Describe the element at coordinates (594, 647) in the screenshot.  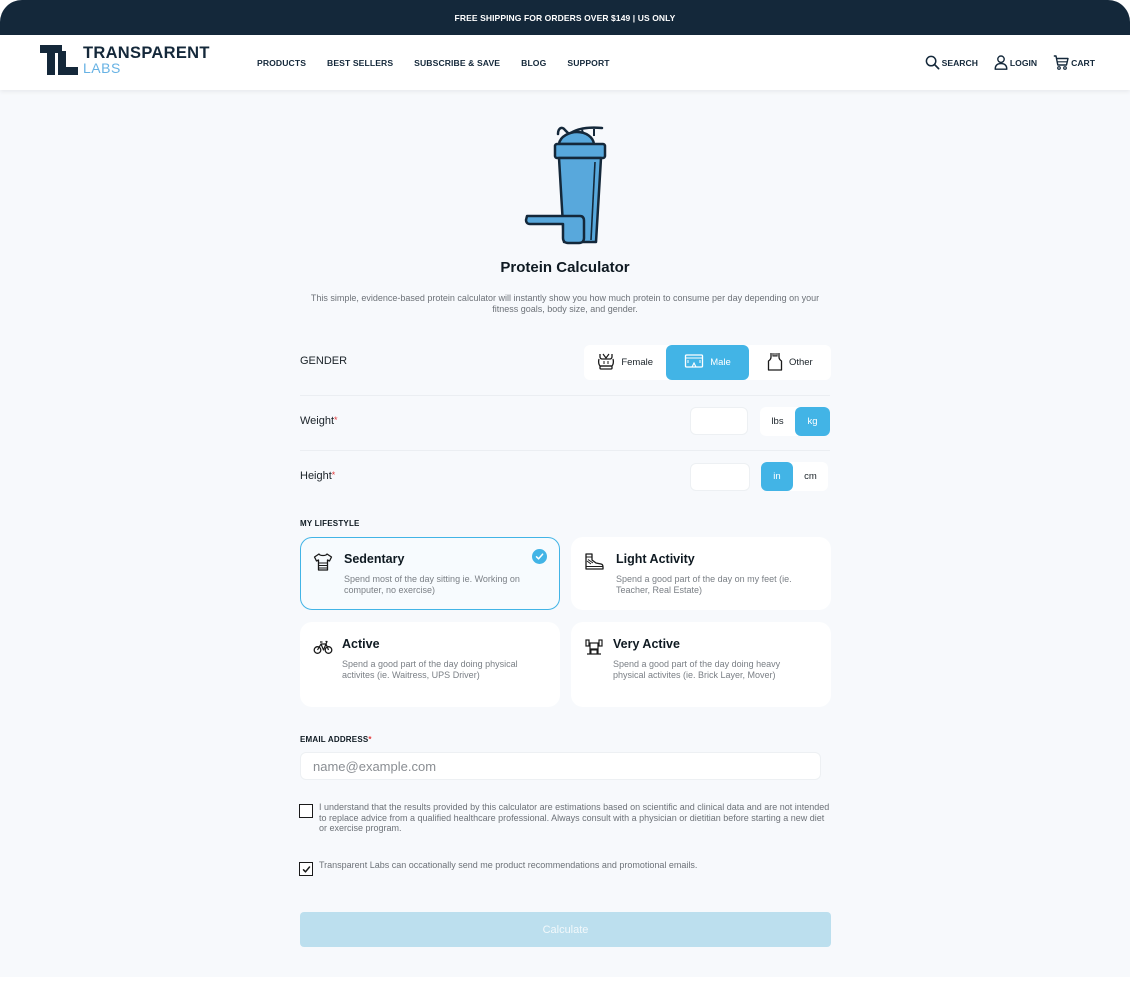
I see `weight-rack-icon` at that location.